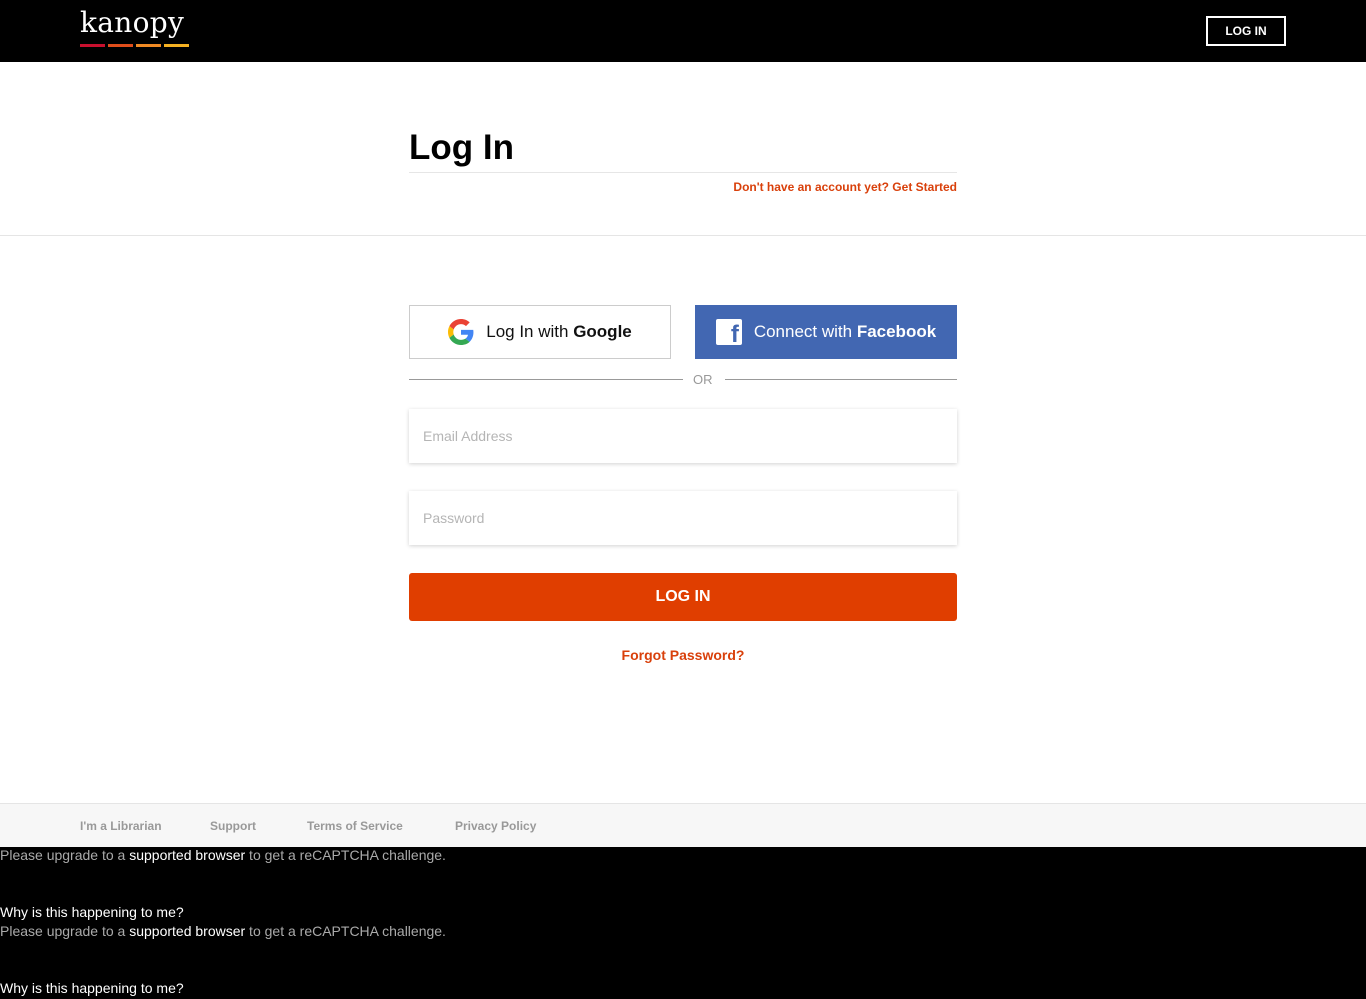 This screenshot has width=1366, height=999. I want to click on logo-bar-amber, so click(148, 45).